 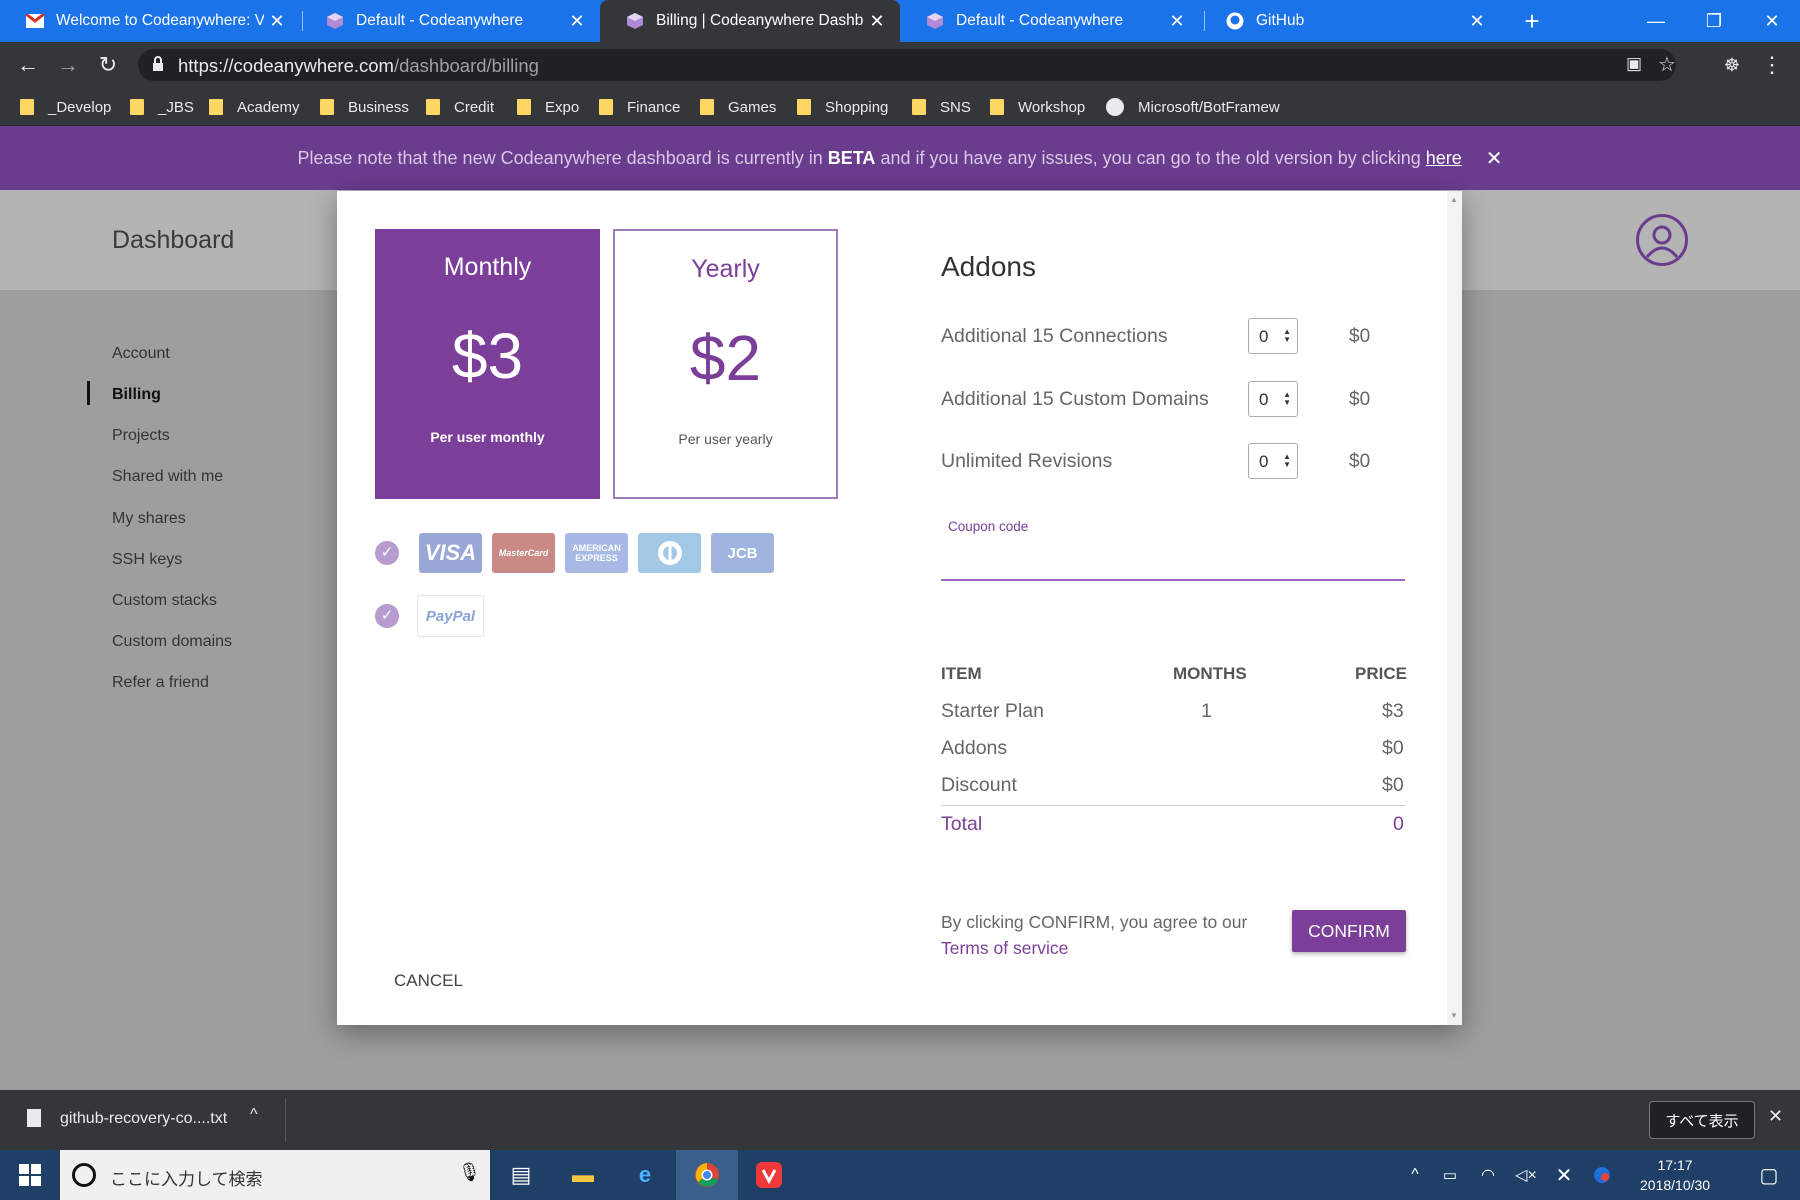 What do you see at coordinates (1004, 948) in the screenshot?
I see `terms-of-service-link: Terms of service` at bounding box center [1004, 948].